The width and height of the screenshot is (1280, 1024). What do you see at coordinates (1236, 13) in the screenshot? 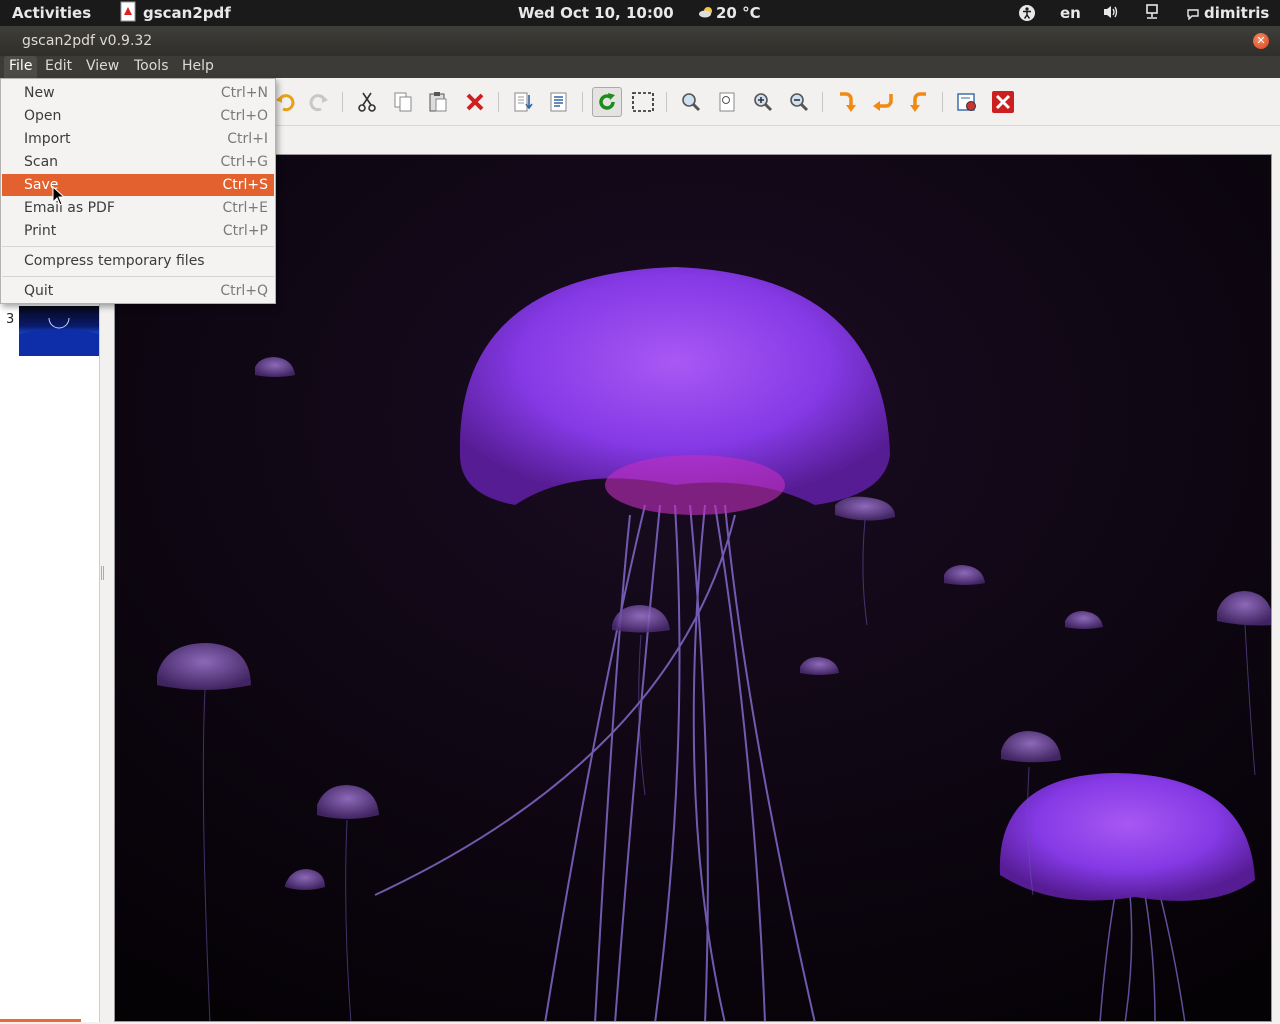
I see `user-menu: dimitris` at bounding box center [1236, 13].